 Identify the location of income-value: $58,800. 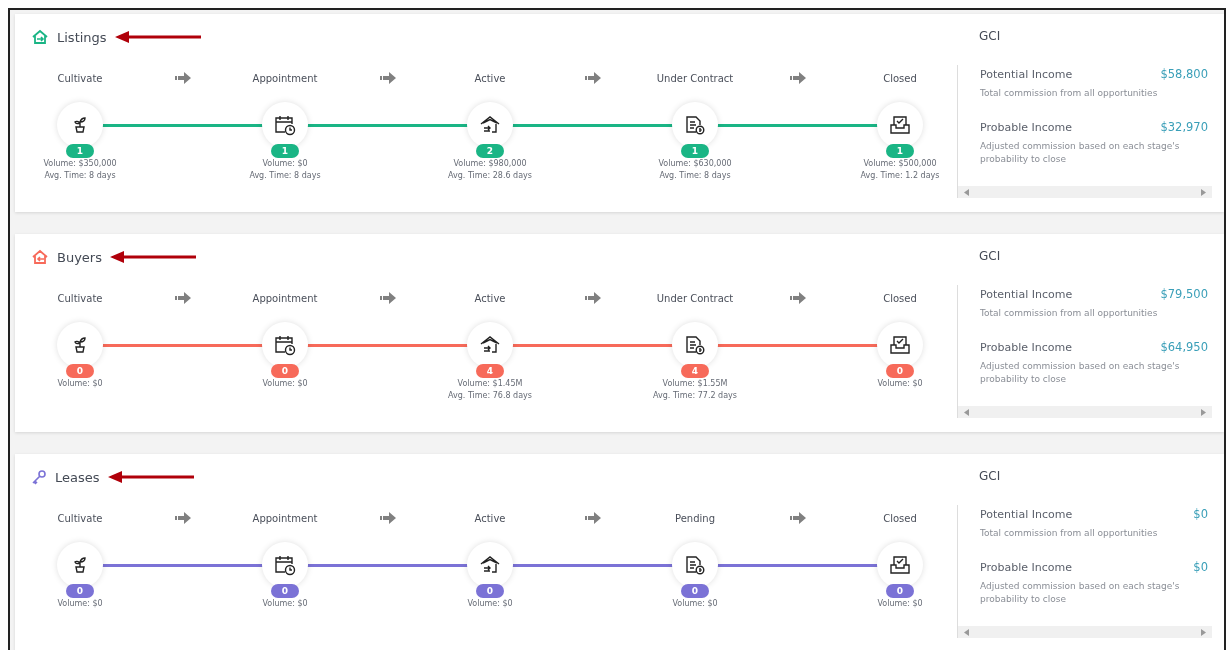
(1184, 74).